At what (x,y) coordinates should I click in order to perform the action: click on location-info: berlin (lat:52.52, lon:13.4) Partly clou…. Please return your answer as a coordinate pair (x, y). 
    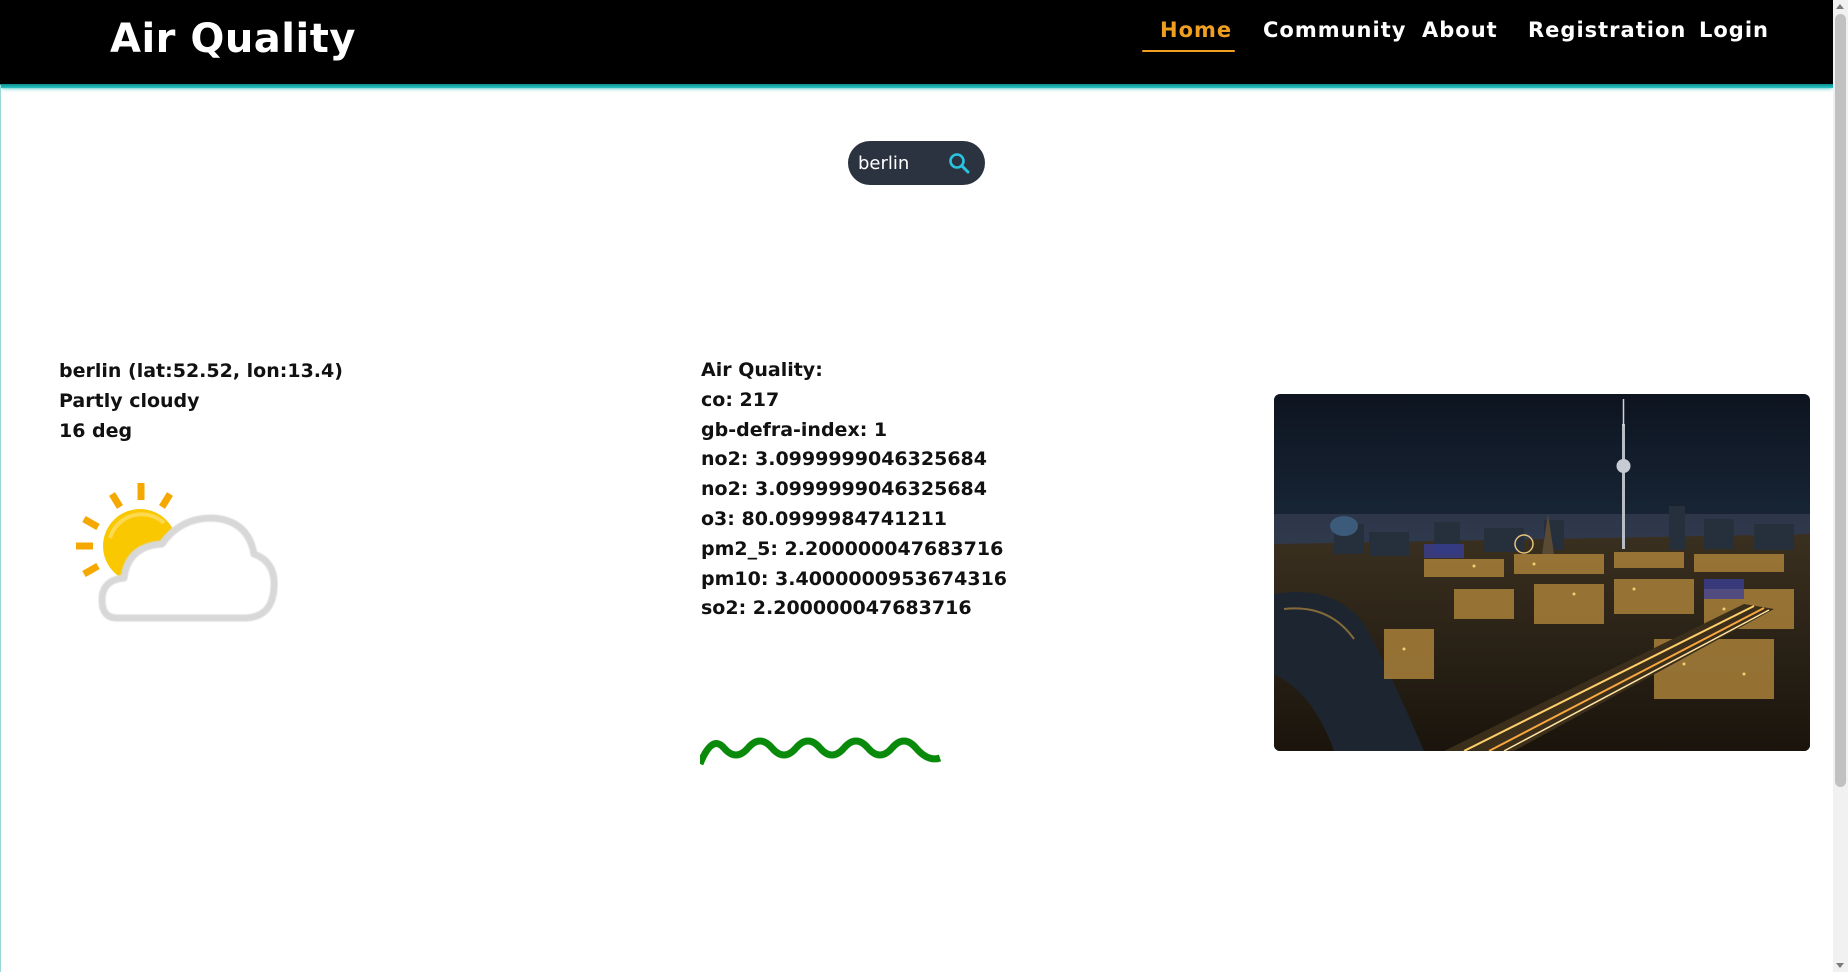
    Looking at the image, I should click on (201, 401).